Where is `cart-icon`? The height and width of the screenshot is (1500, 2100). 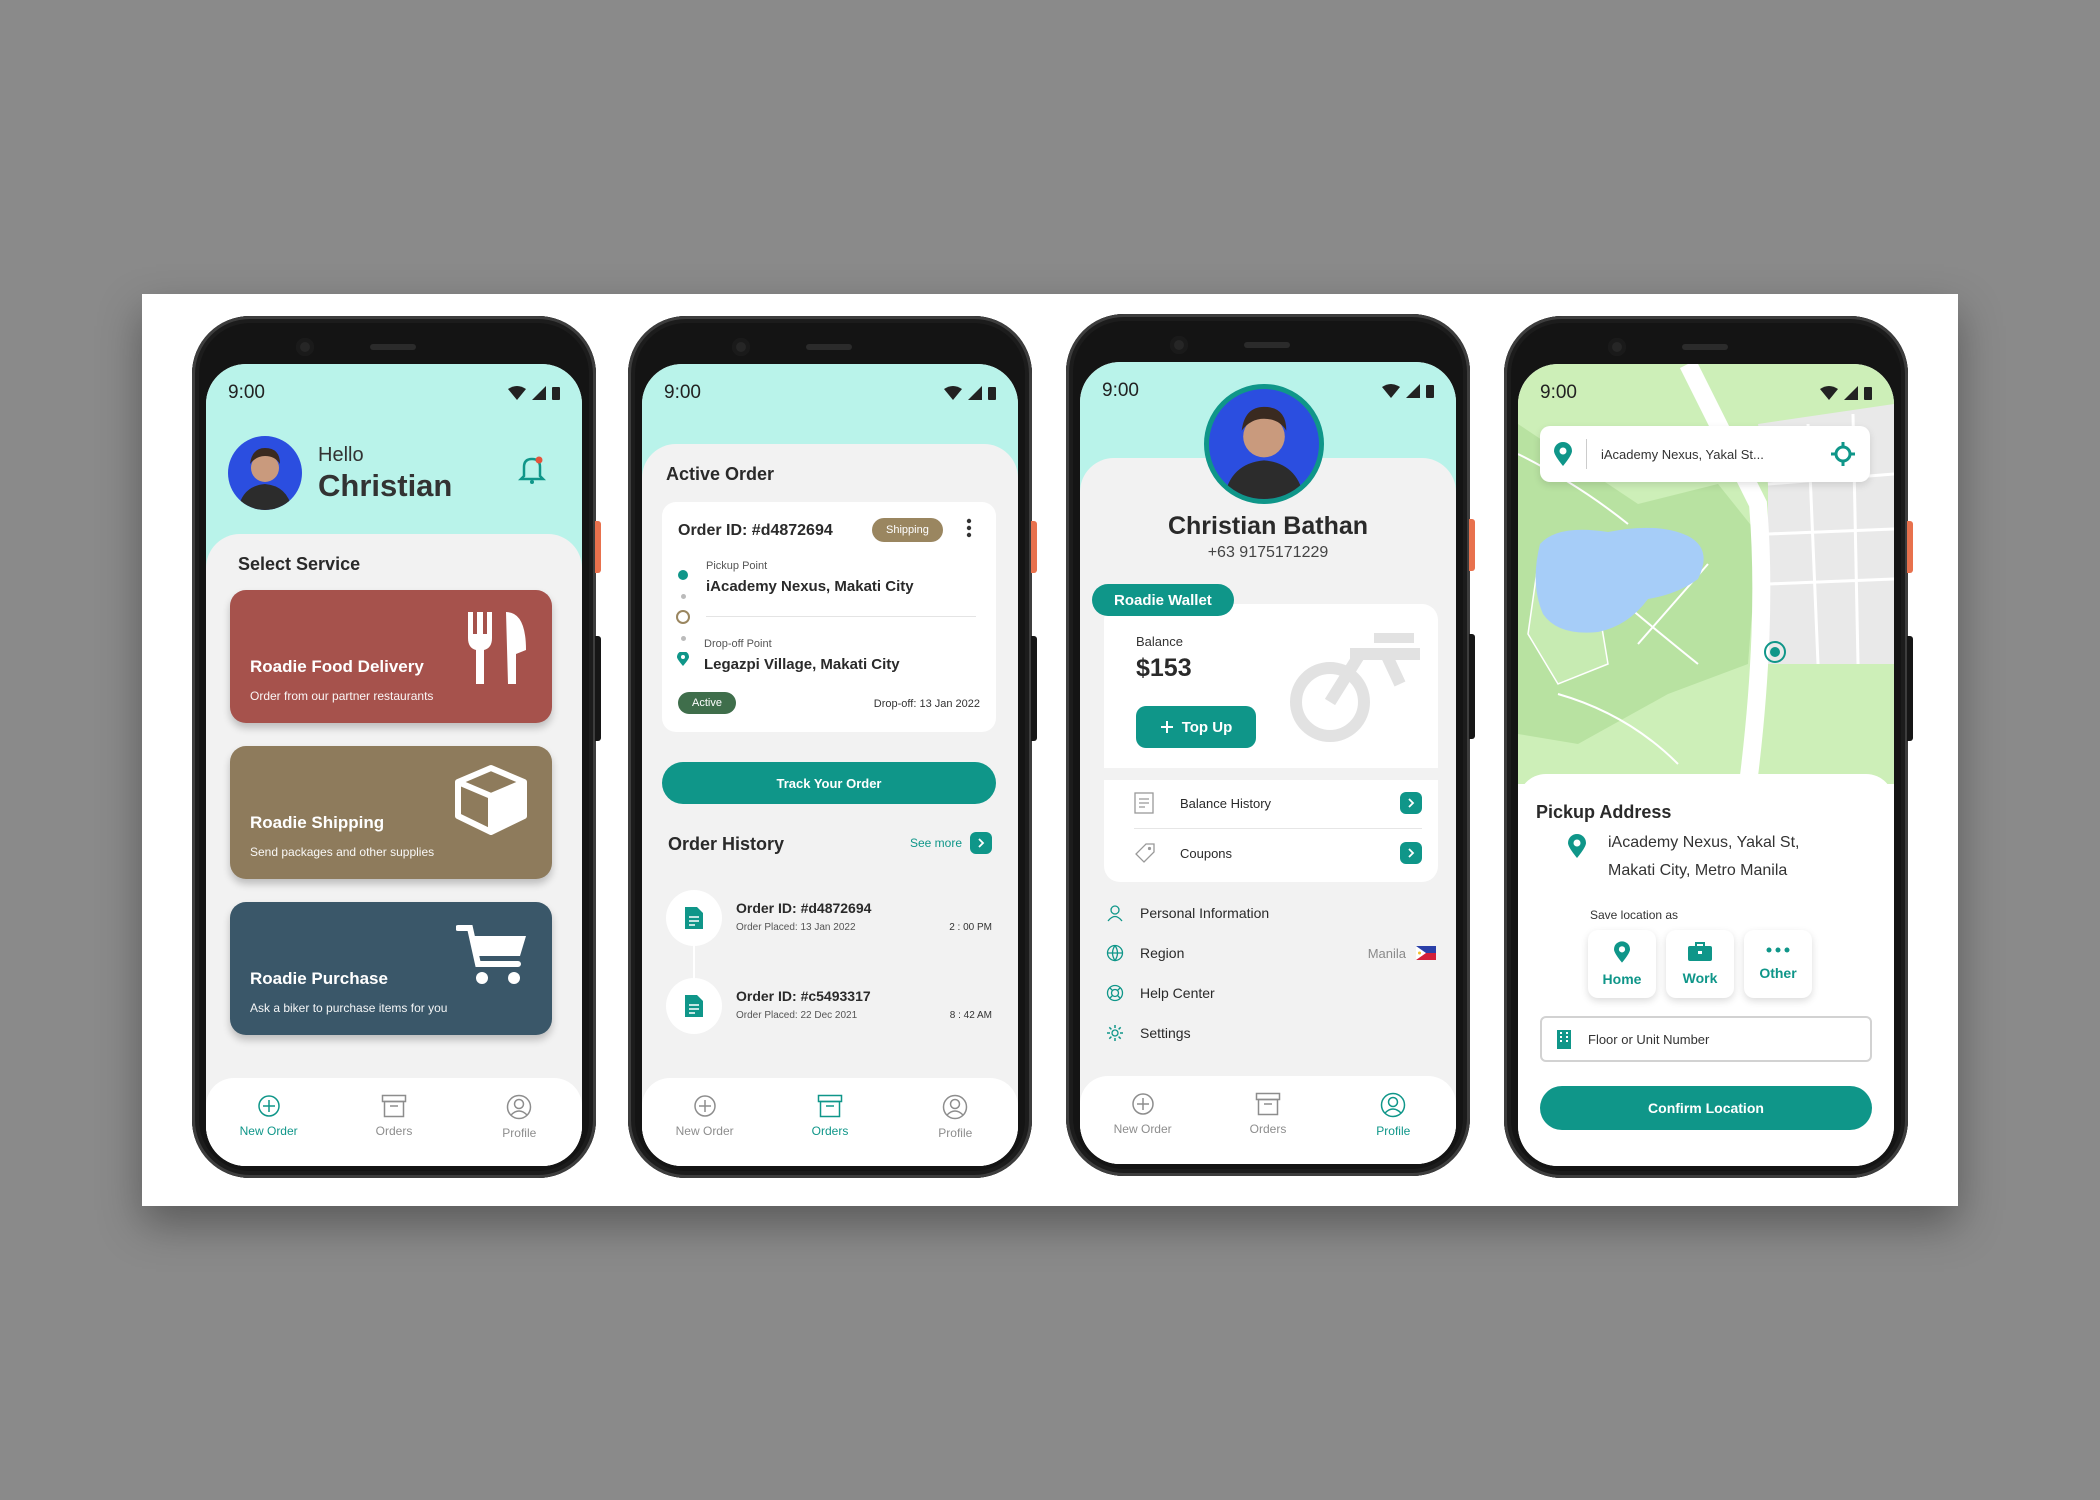
cart-icon is located at coordinates (491, 954).